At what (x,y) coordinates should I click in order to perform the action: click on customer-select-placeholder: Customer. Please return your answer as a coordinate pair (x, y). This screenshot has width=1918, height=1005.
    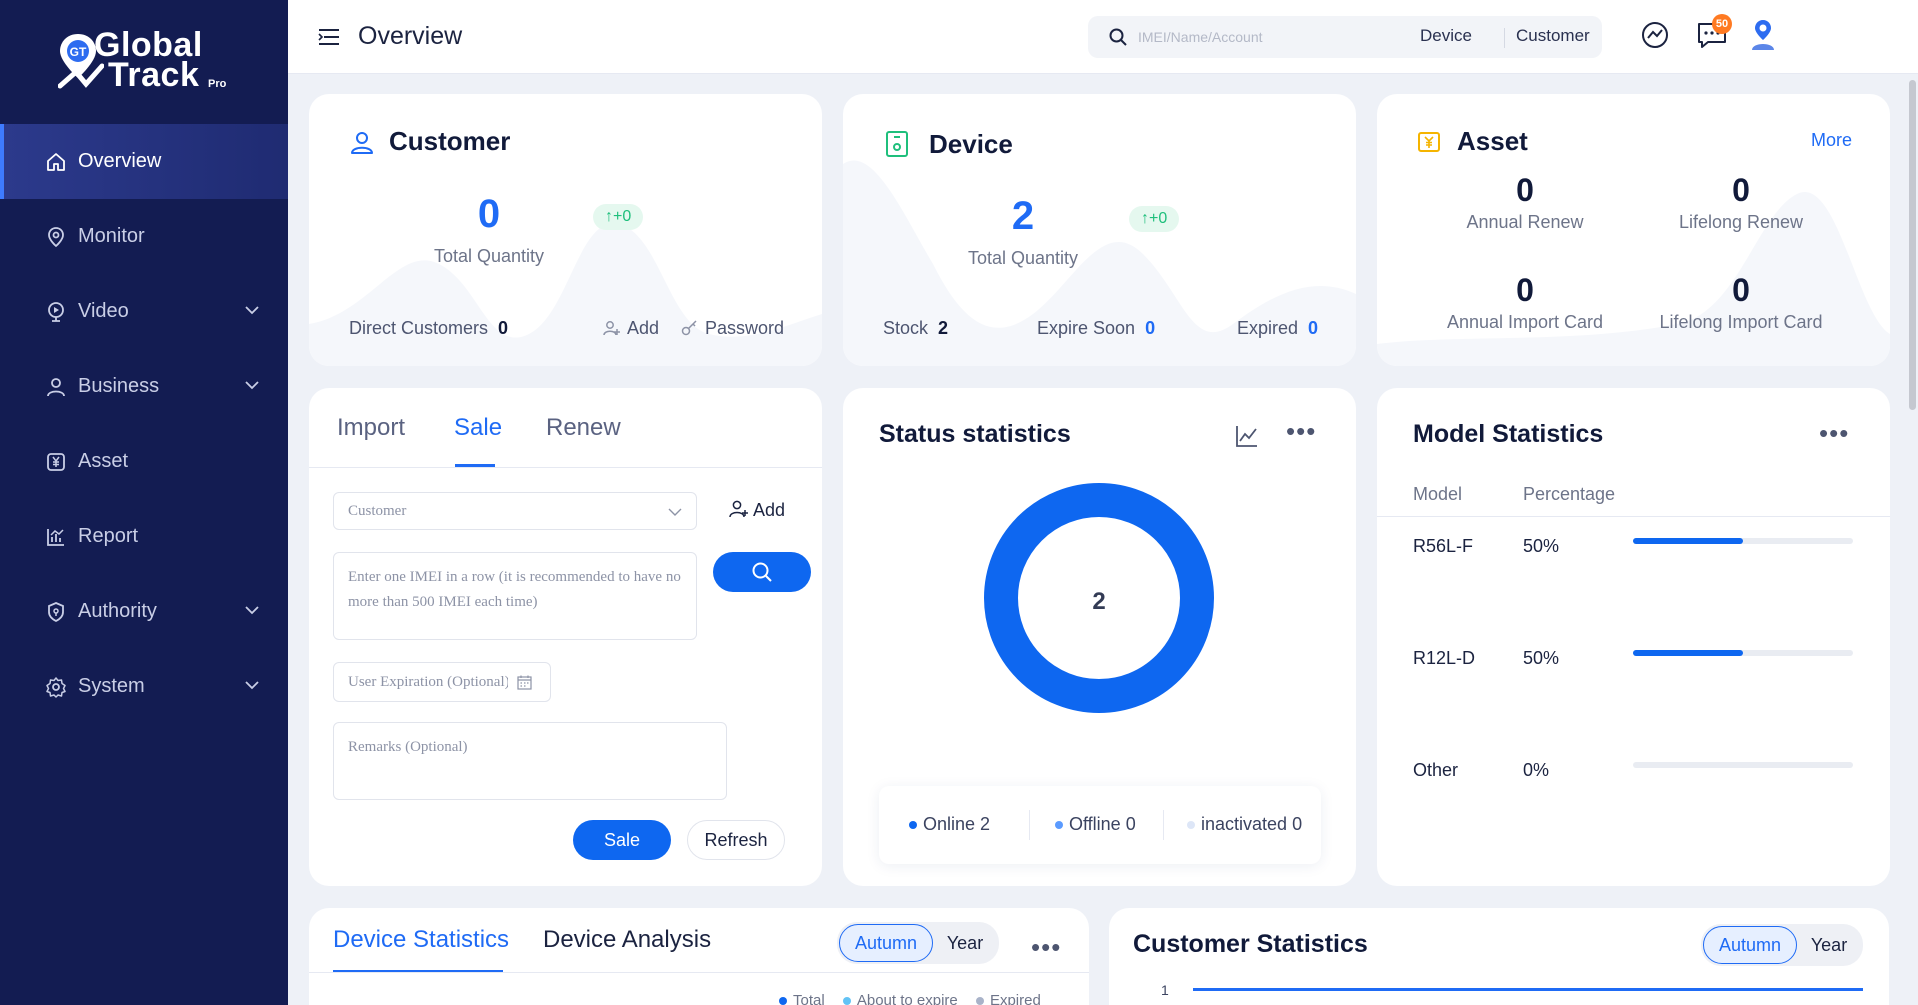
    Looking at the image, I should click on (377, 510).